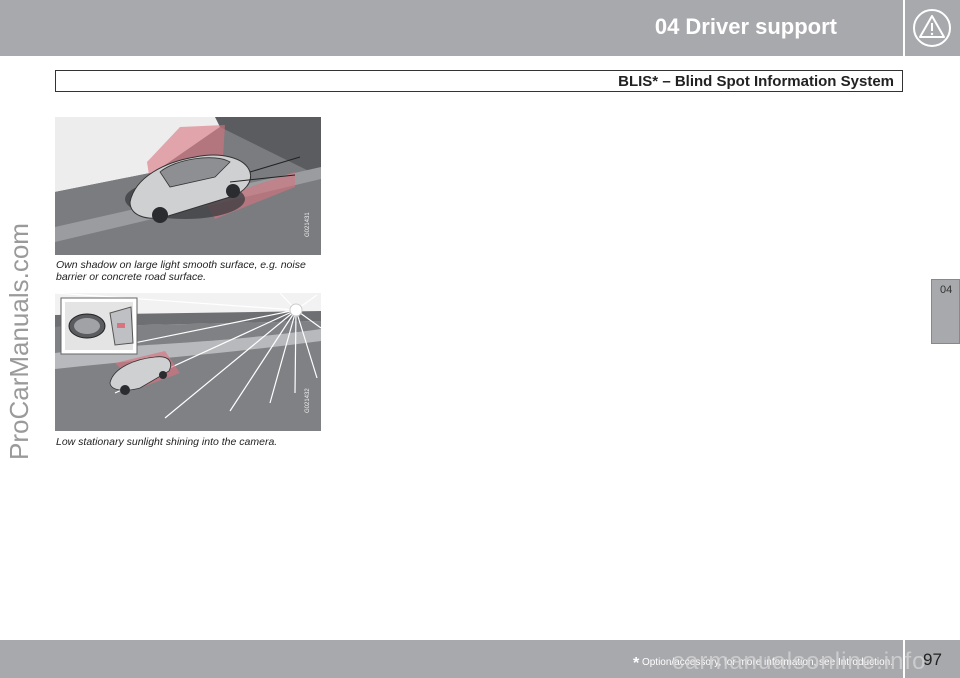 This screenshot has width=960, height=678. Describe the element at coordinates (308, 400) in the screenshot. I see `figure-code: G021432` at that location.